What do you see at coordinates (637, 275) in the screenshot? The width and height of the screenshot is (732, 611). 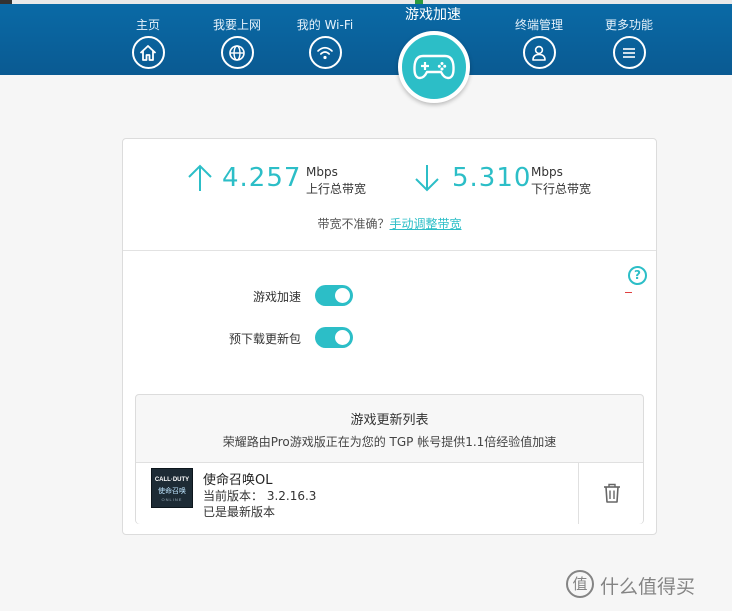 I see `help-icon: ?` at bounding box center [637, 275].